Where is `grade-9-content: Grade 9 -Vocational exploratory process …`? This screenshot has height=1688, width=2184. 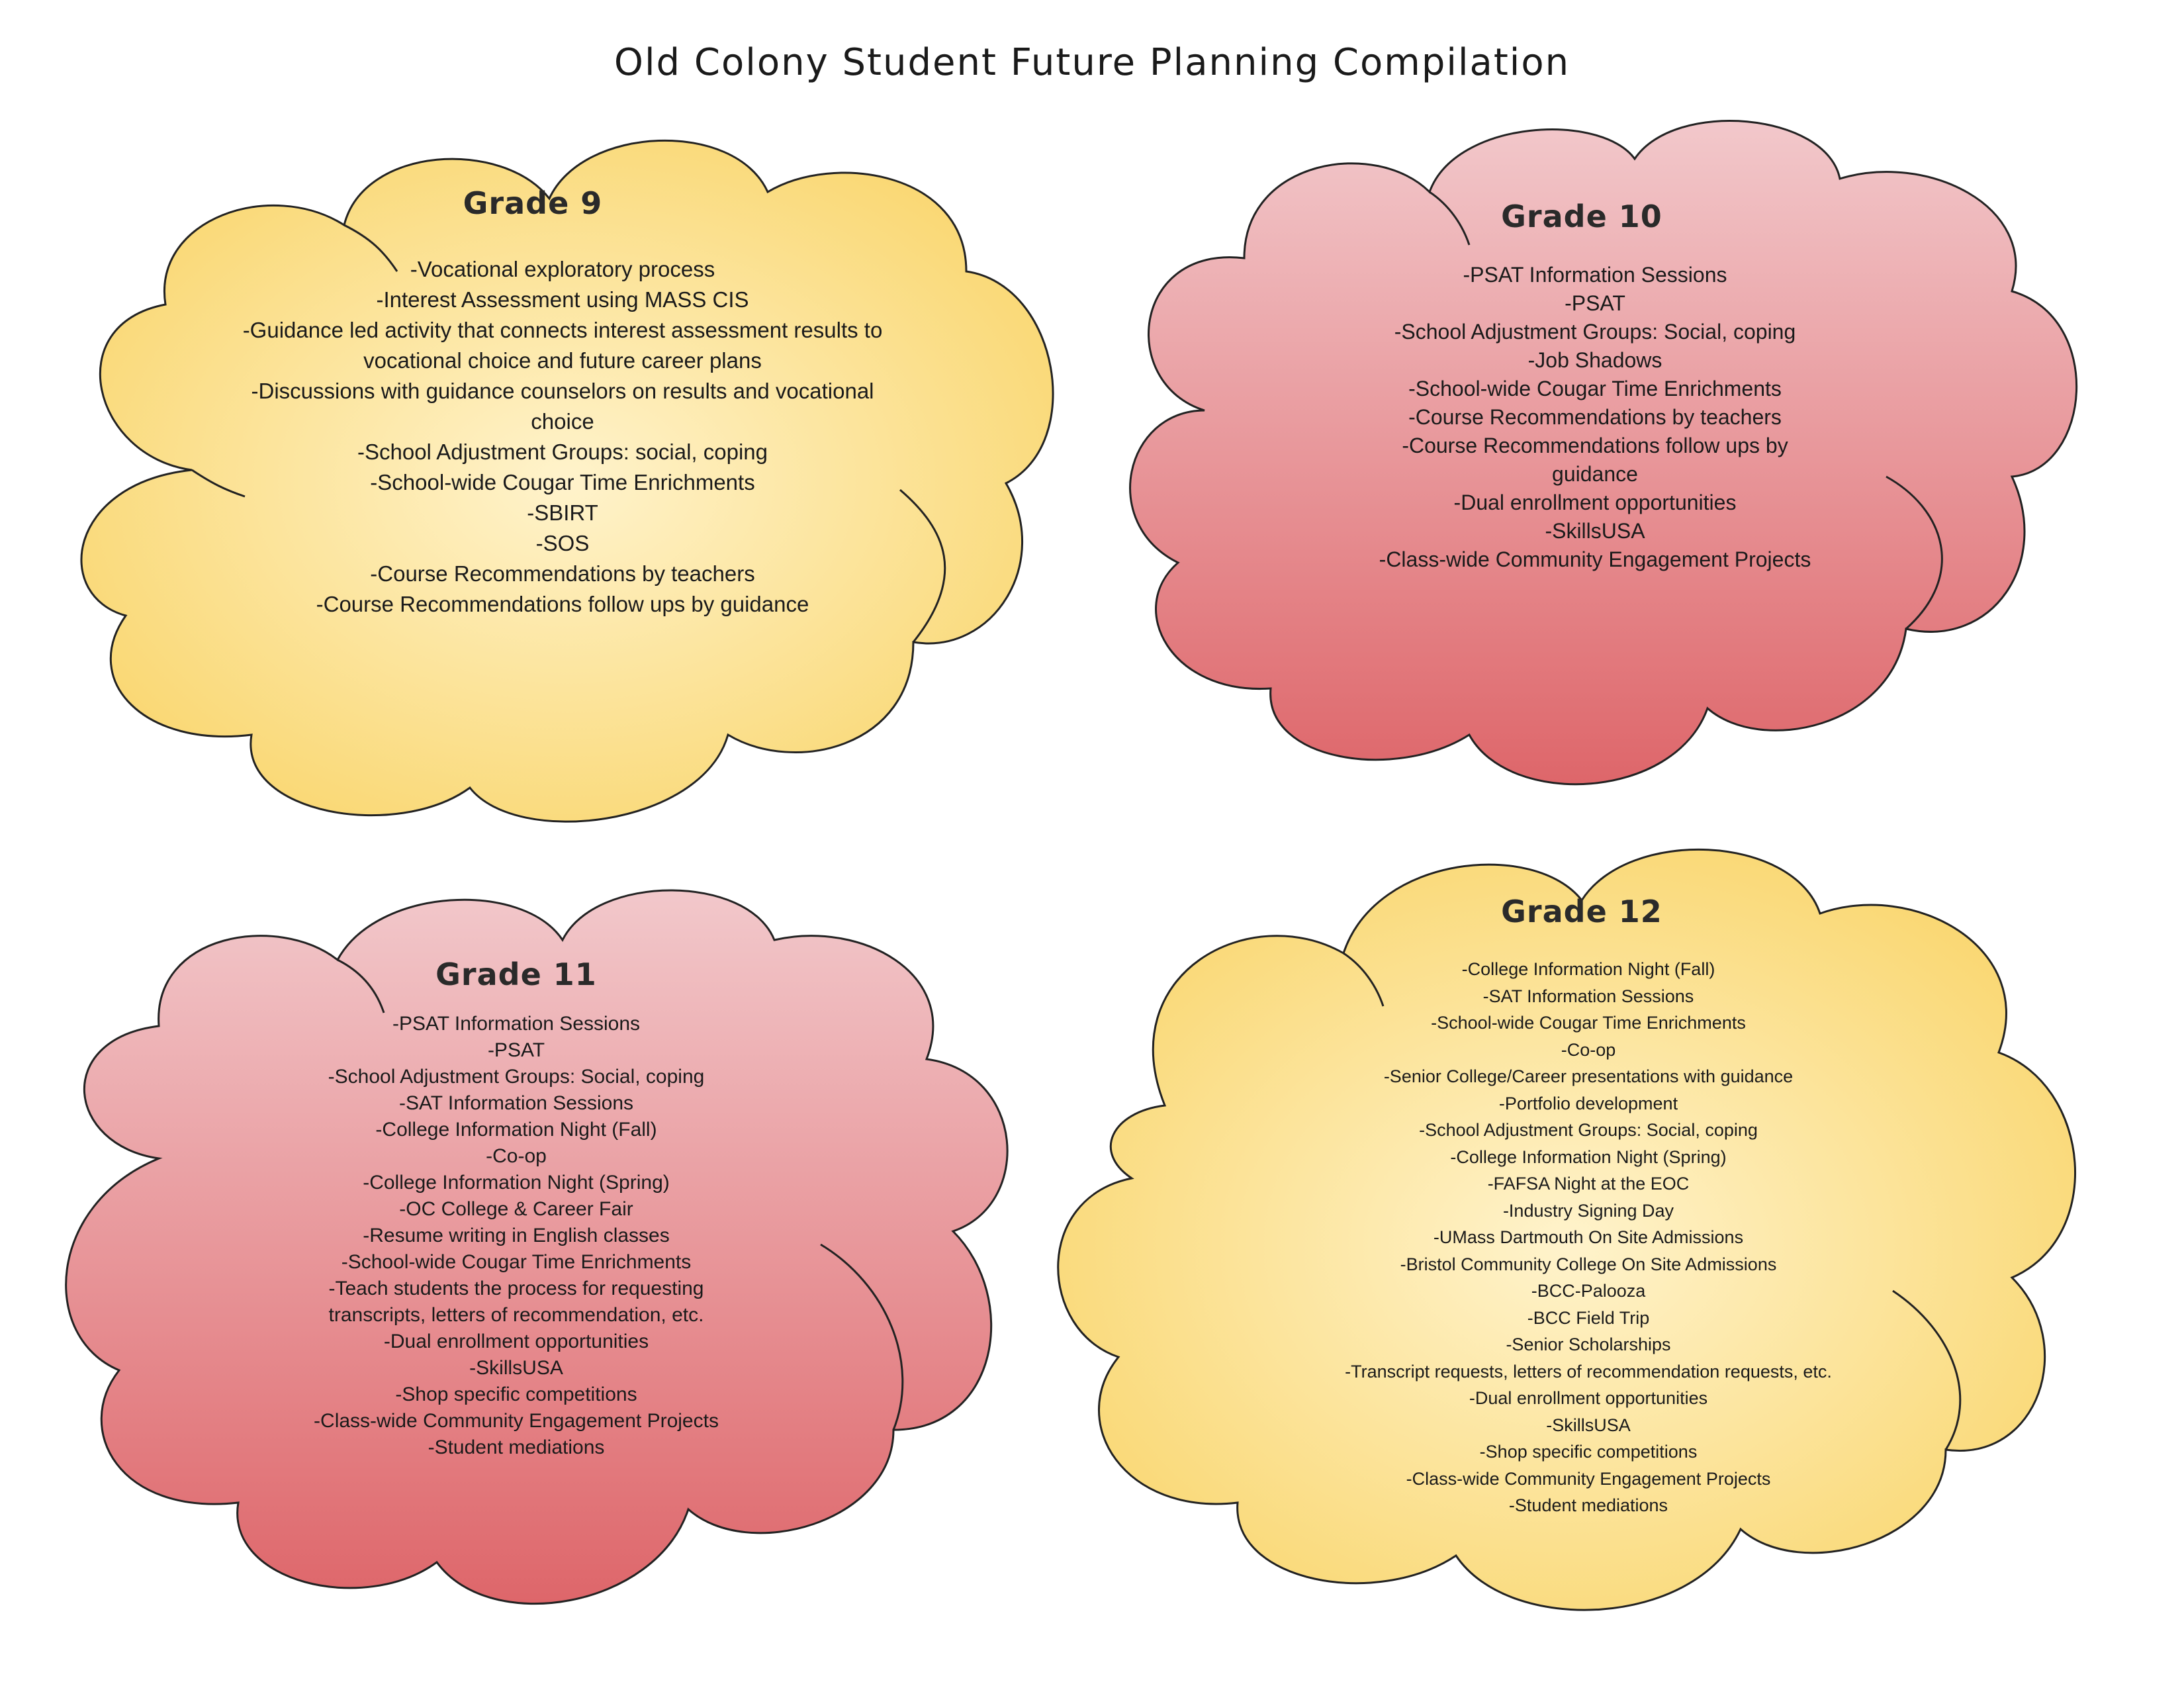
grade-9-content: Grade 9 -Vocational exploratory process … is located at coordinates (562, 402).